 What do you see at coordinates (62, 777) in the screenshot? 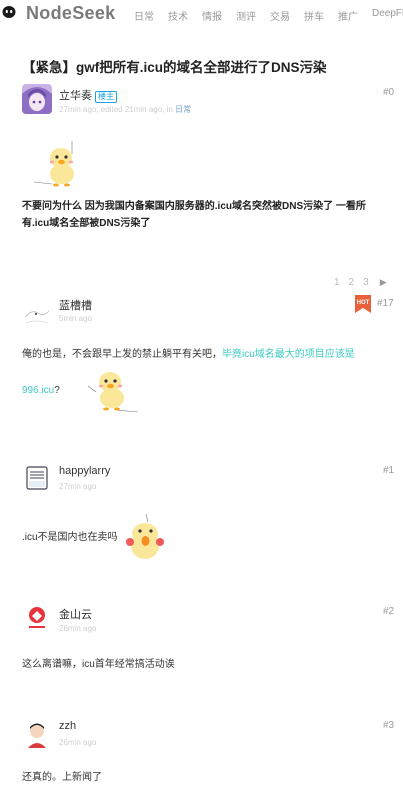
I see `post-content: 还真的。上新闻了` at bounding box center [62, 777].